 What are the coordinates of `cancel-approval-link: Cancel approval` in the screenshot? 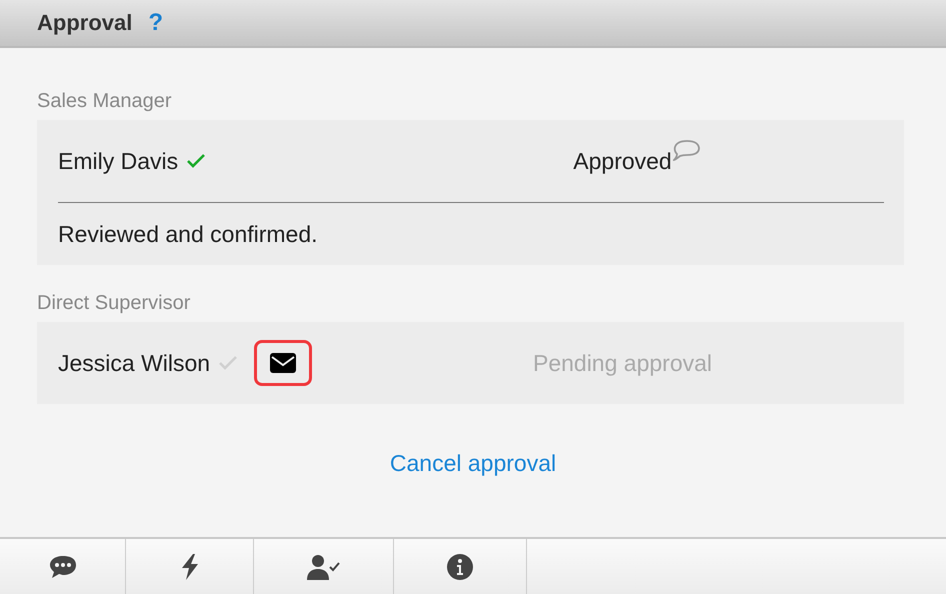 It's located at (473, 465).